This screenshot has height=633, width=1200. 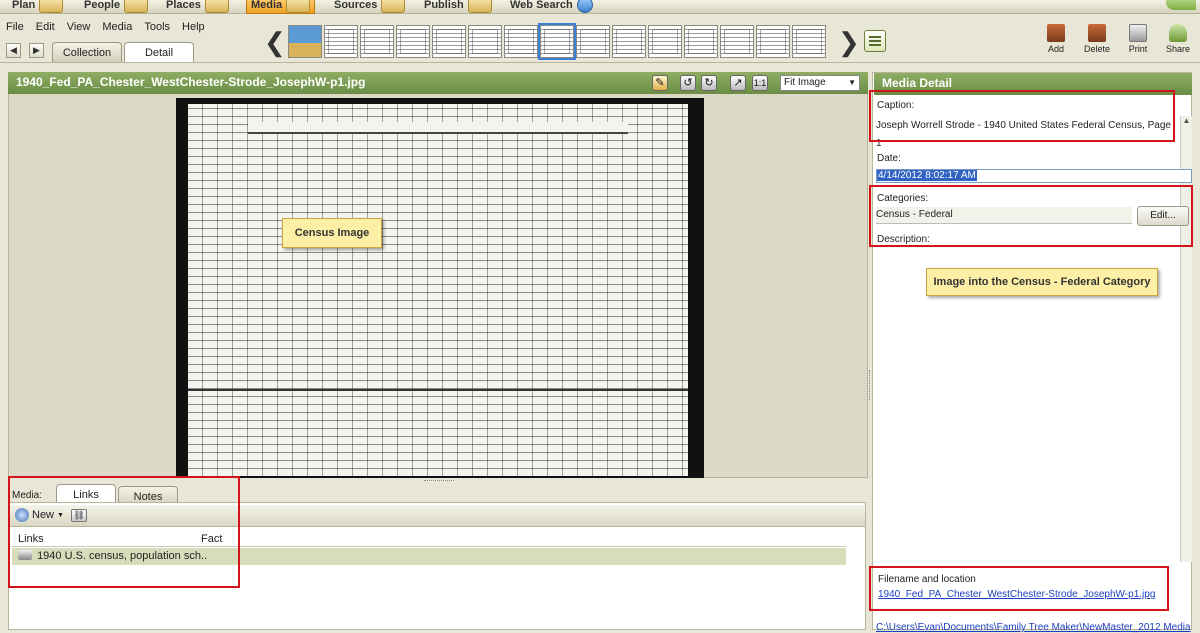 I want to click on category-callout: Image into the Census - Federal Category, so click(x=1042, y=282).